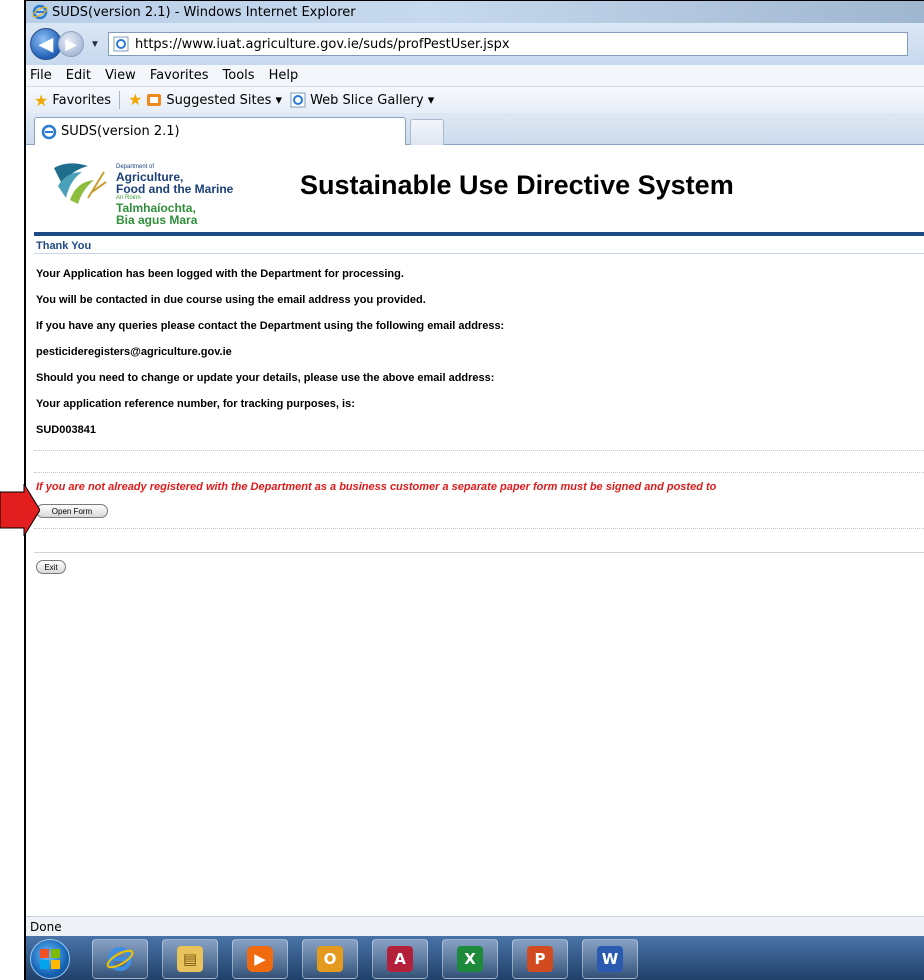 This screenshot has height=980, width=924. Describe the element at coordinates (120, 100) in the screenshot. I see `favorites-separator` at that location.